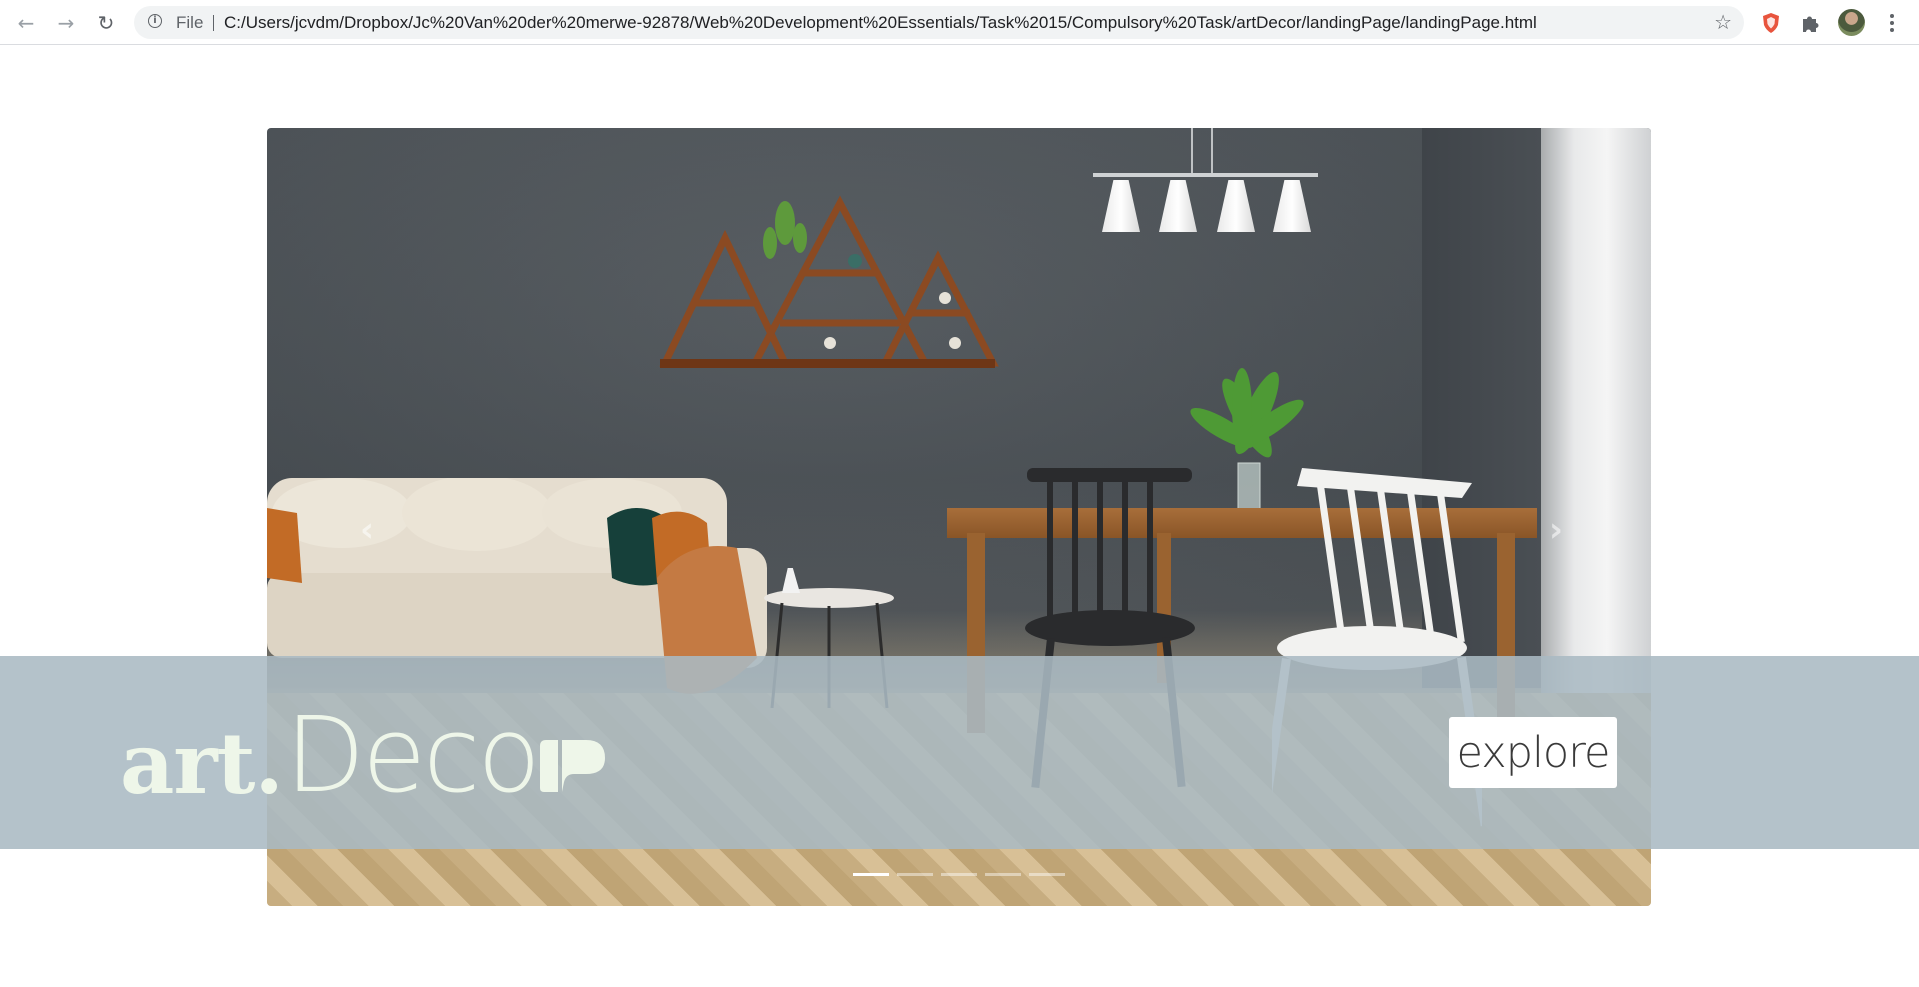 The image size is (1919, 987). What do you see at coordinates (1723, 22) in the screenshot?
I see `star-icon: ☆` at bounding box center [1723, 22].